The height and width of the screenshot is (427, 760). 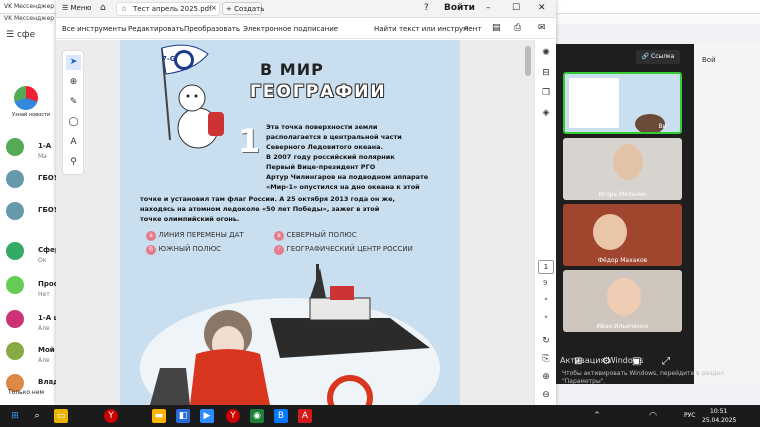 What do you see at coordinates (546, 321) in the screenshot?
I see `chevron-down-icon: ˅` at bounding box center [546, 321].